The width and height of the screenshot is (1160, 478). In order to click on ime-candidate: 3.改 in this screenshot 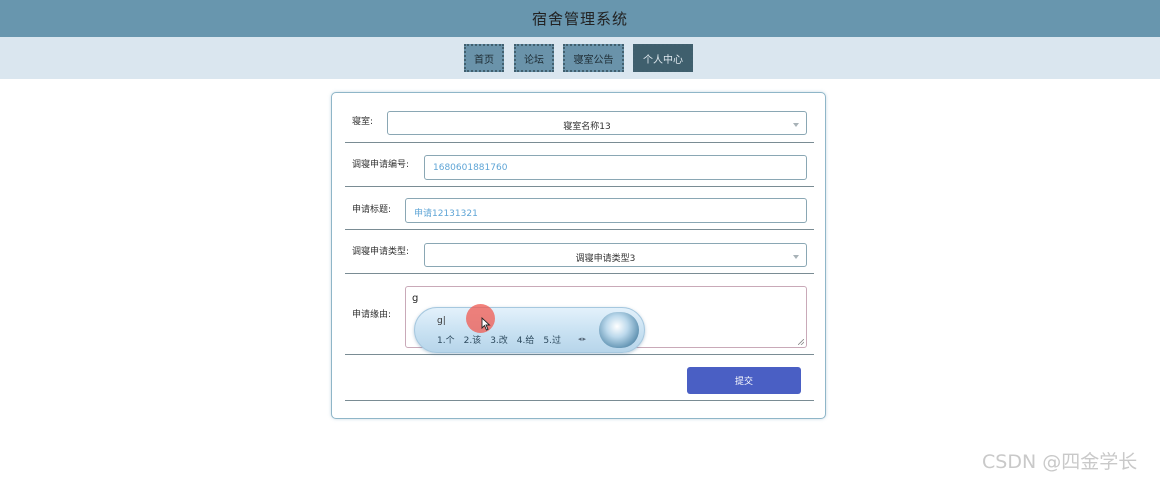, I will do `click(499, 339)`.